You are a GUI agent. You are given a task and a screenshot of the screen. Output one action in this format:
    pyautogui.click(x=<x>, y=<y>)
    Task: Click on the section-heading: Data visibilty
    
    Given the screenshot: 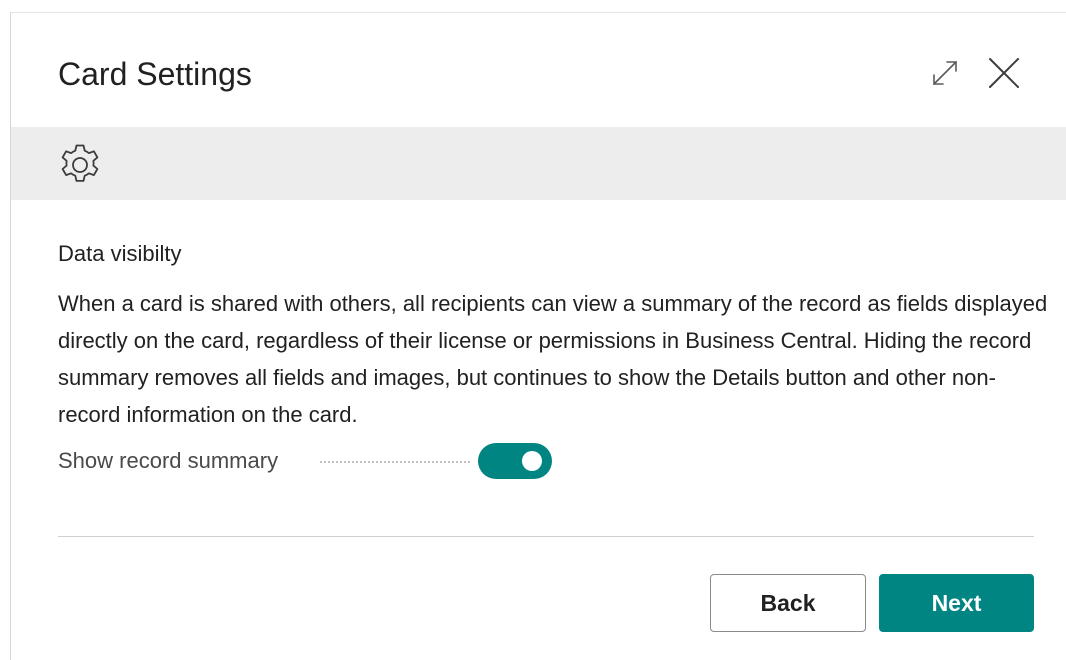 What is the action you would take?
    pyautogui.click(x=120, y=253)
    